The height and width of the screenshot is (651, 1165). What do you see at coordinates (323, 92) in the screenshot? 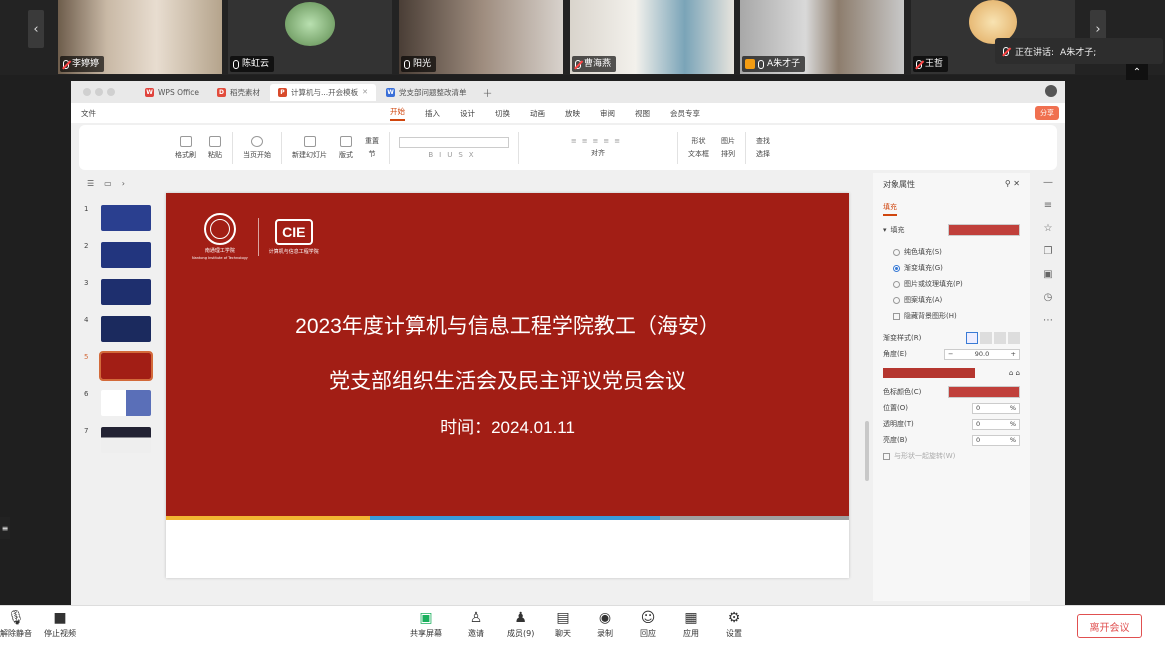
I see `tab-ppt: P 计算机与...开会模板 ✕` at bounding box center [323, 92].